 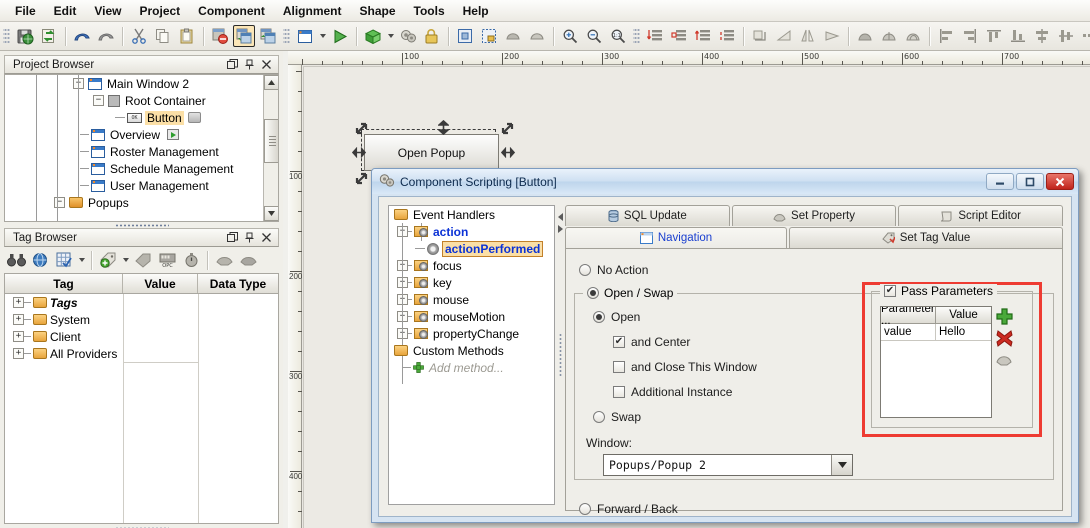 What do you see at coordinates (618, 36) in the screenshot?
I see `zoom-reset-icon: 1:1` at bounding box center [618, 36].